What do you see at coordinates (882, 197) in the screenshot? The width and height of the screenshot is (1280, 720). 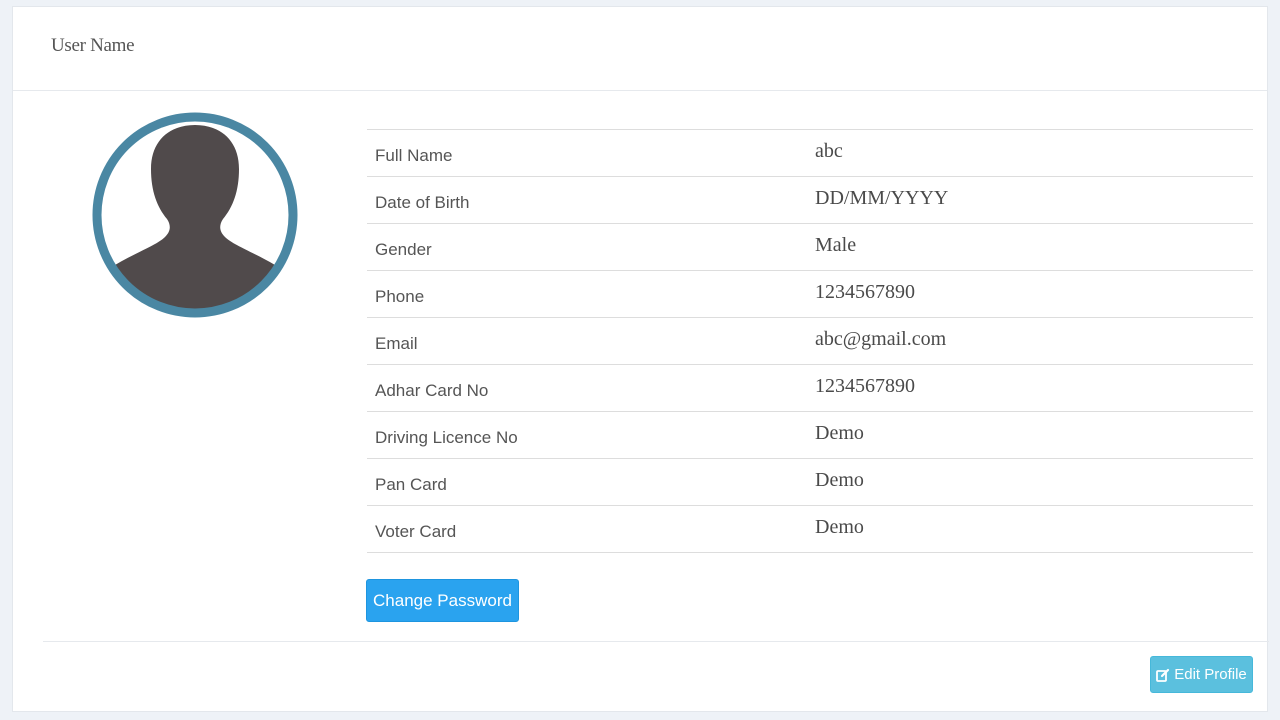 I see `row-value-date-of-birth: DD/MM/YYYY` at bounding box center [882, 197].